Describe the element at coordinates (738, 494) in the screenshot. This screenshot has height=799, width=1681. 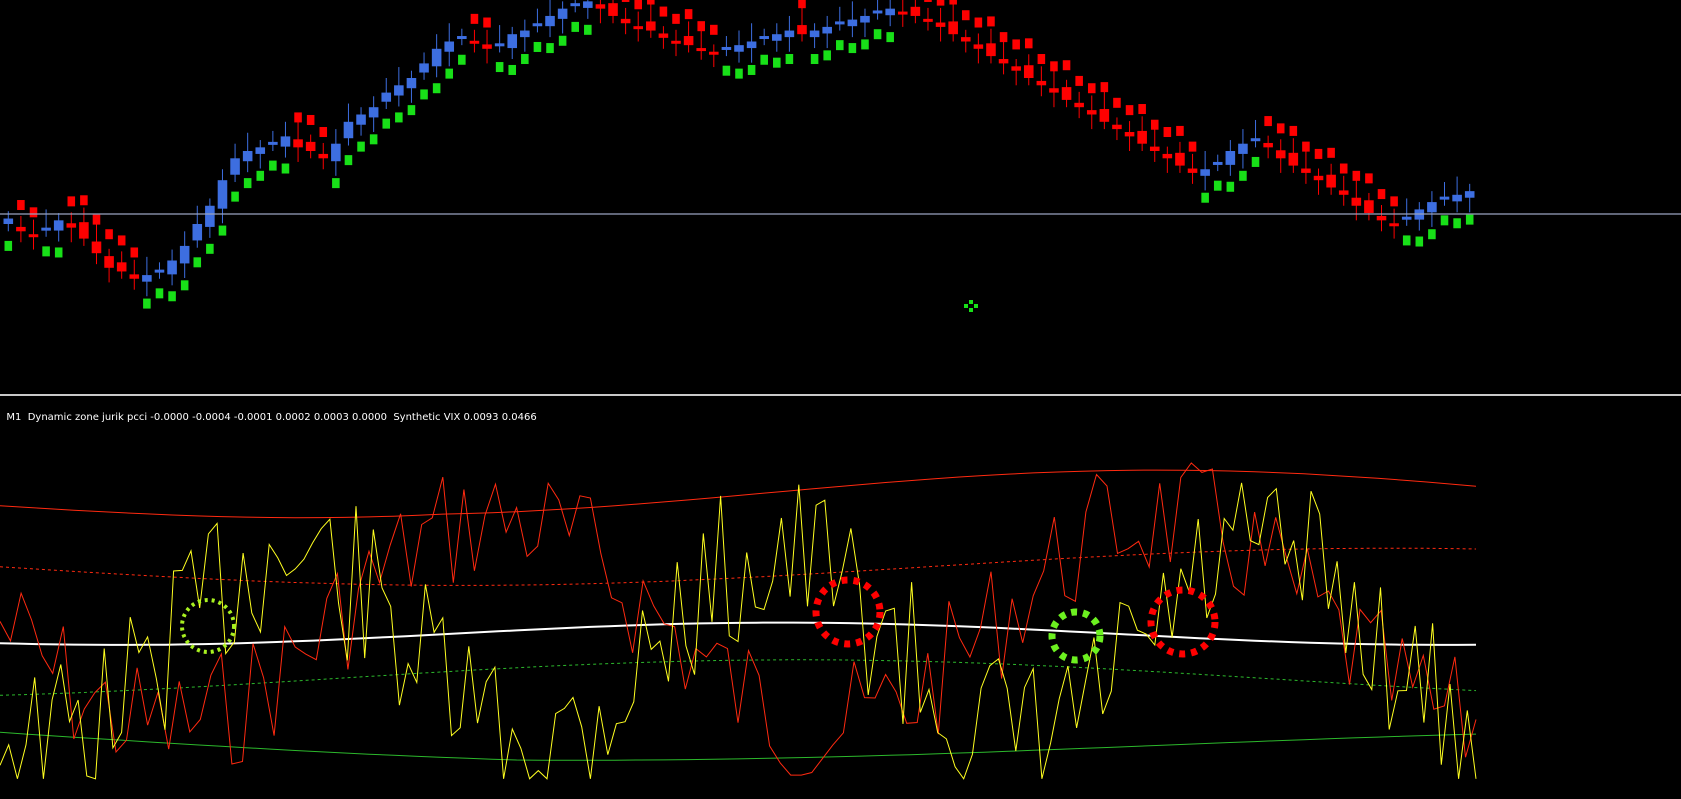
I see `zone-upper-line` at that location.